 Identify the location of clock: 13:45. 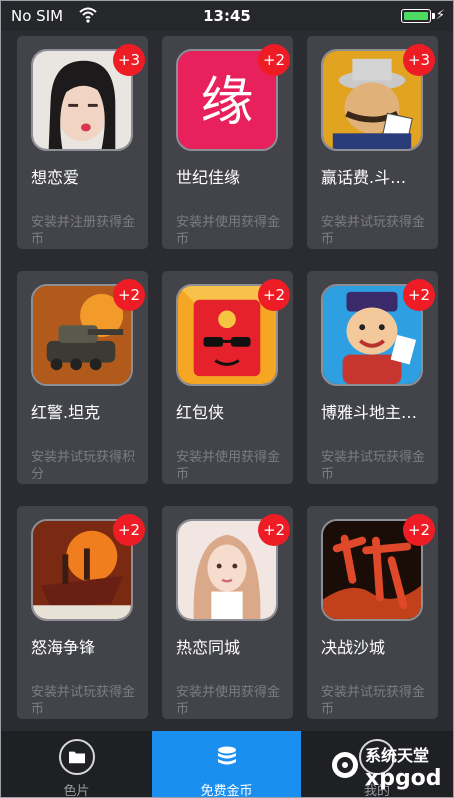
(227, 16).